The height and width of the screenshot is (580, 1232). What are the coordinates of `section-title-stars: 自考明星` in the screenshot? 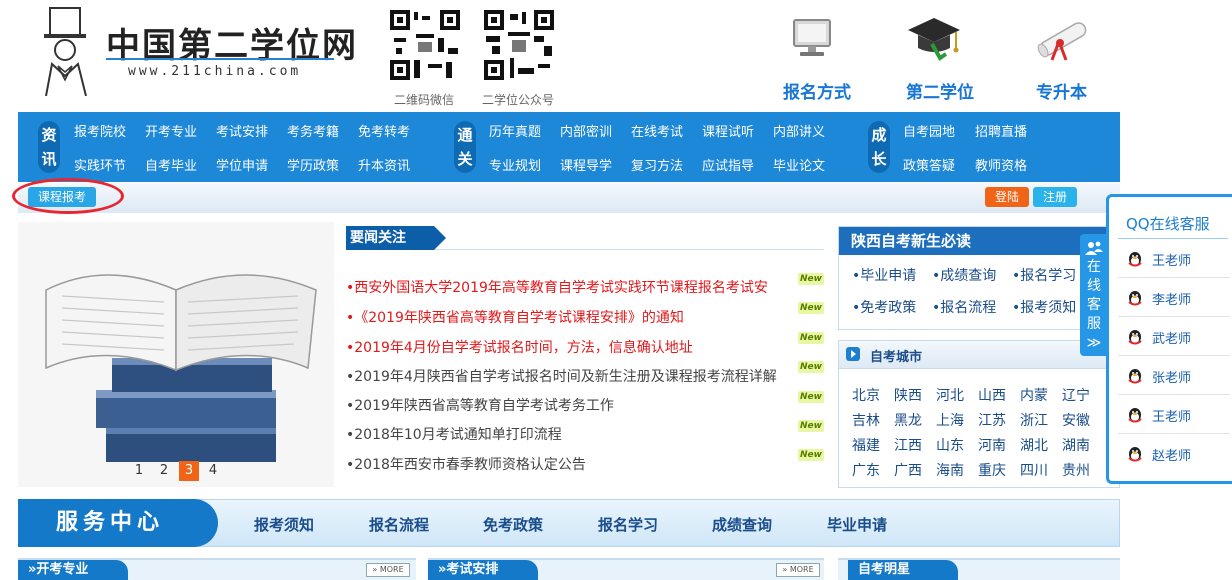 It's located at (903, 570).